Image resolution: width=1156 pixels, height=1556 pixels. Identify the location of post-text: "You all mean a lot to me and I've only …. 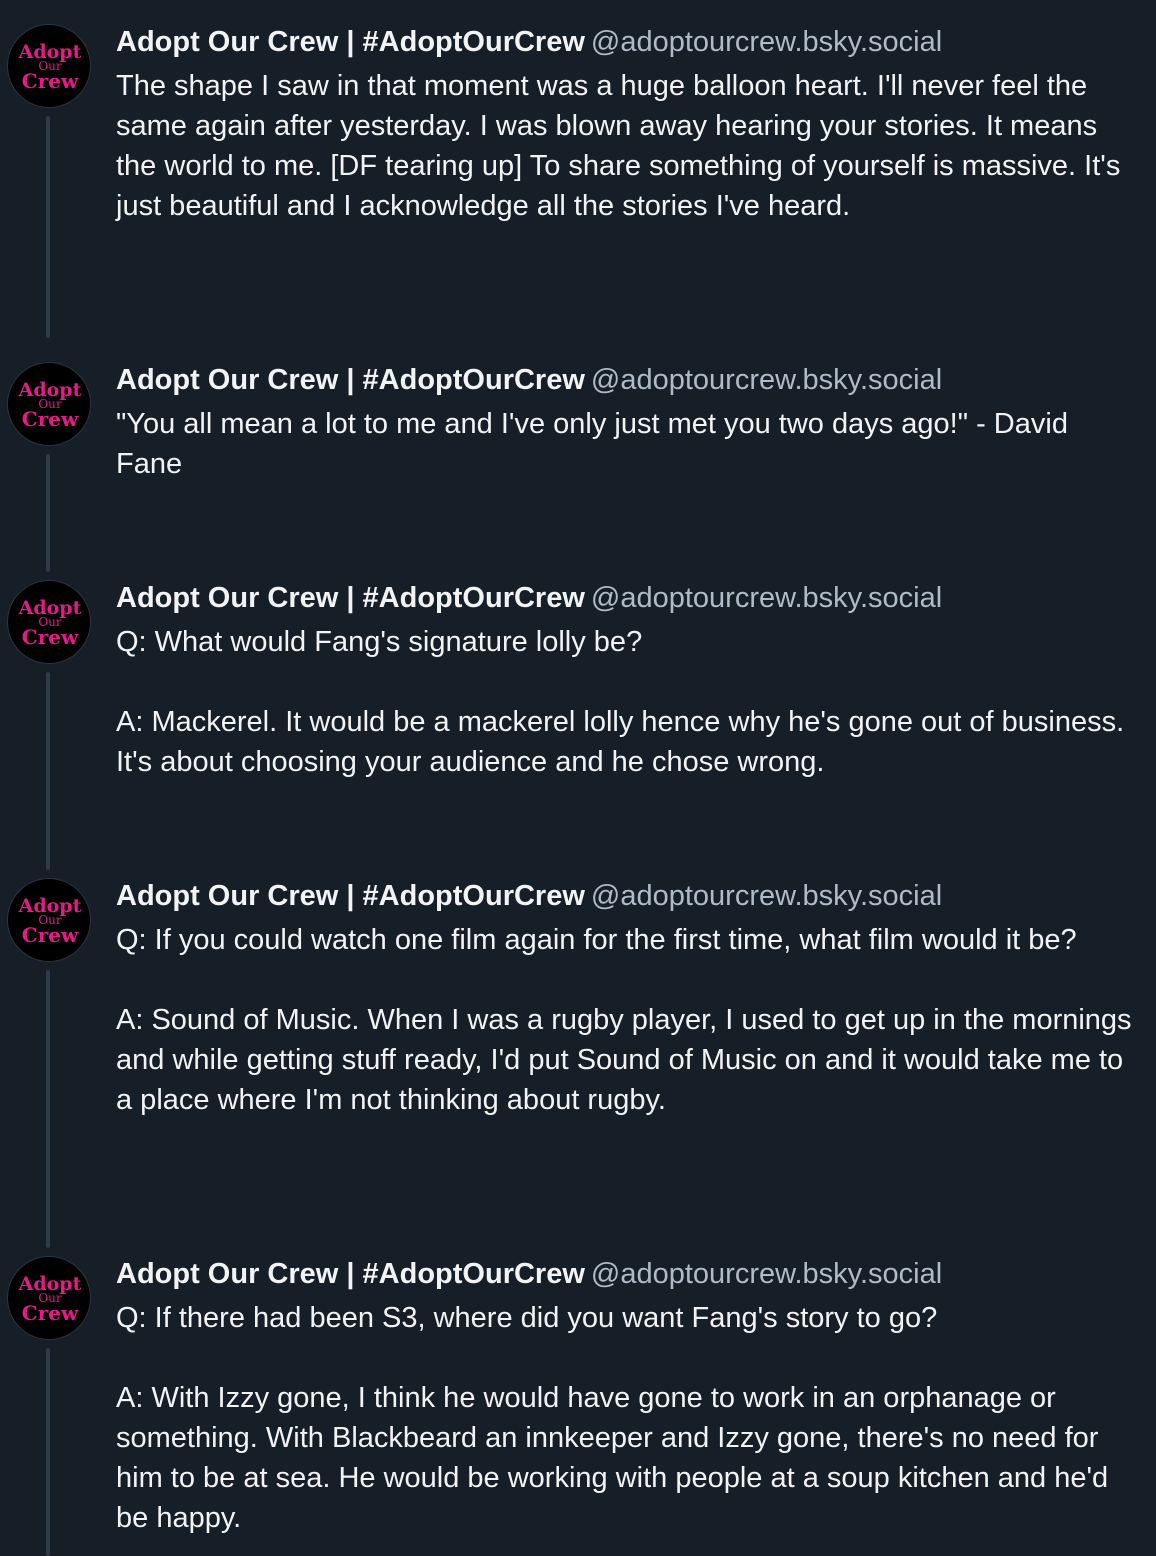
(596, 444).